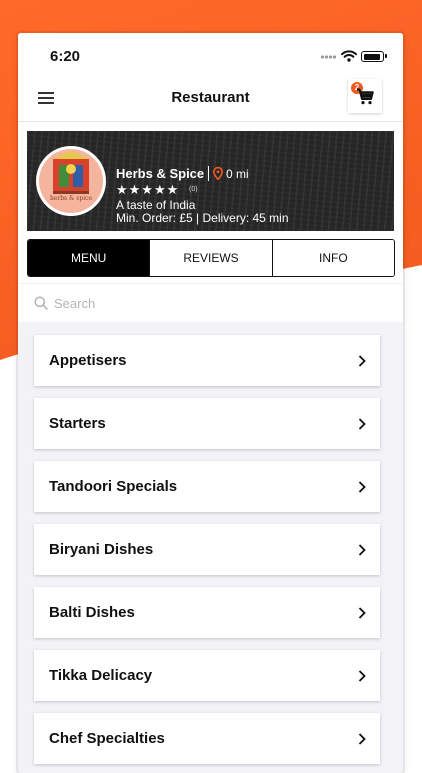 Image resolution: width=422 pixels, height=773 pixels. Describe the element at coordinates (107, 738) in the screenshot. I see `category-label: Chef Specialties` at that location.